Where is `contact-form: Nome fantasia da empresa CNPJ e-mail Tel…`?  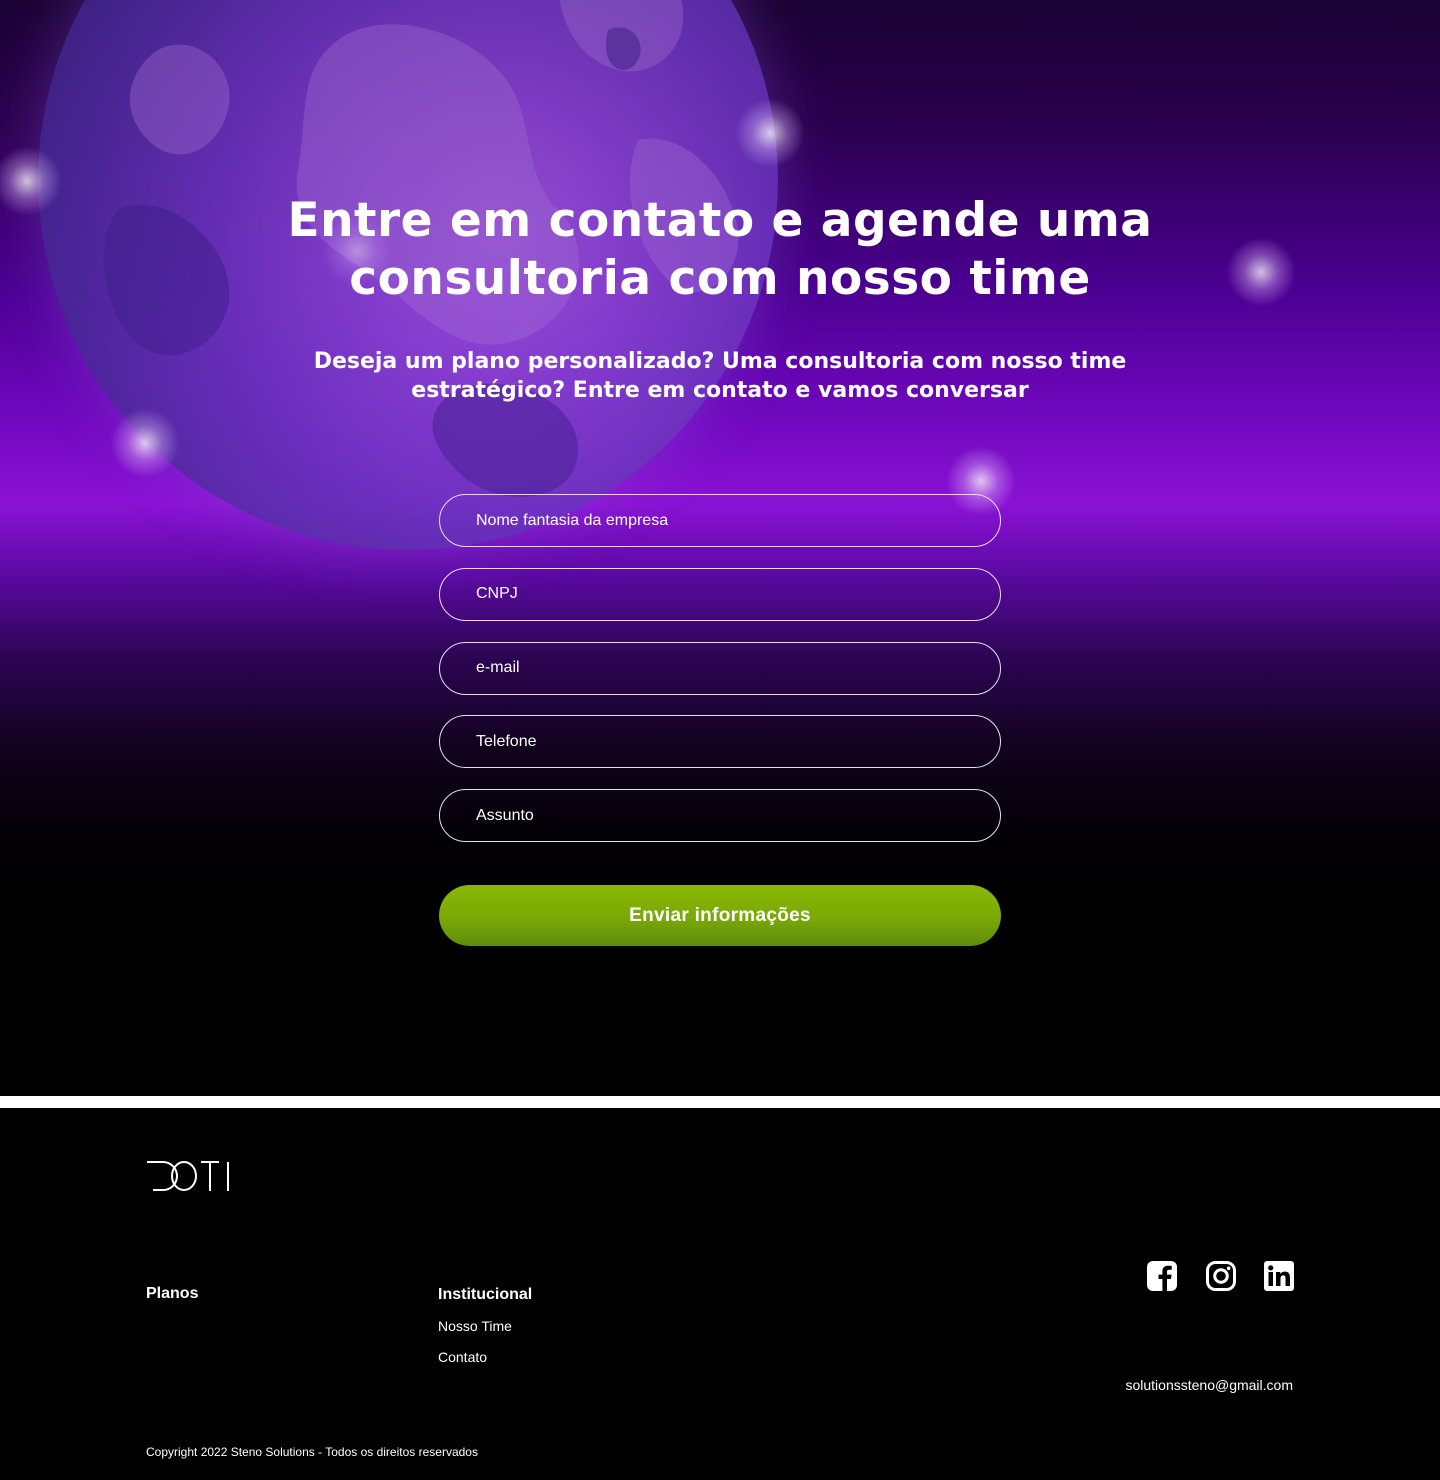 contact-form: Nome fantasia da empresa CNPJ e-mail Tel… is located at coordinates (720, 678).